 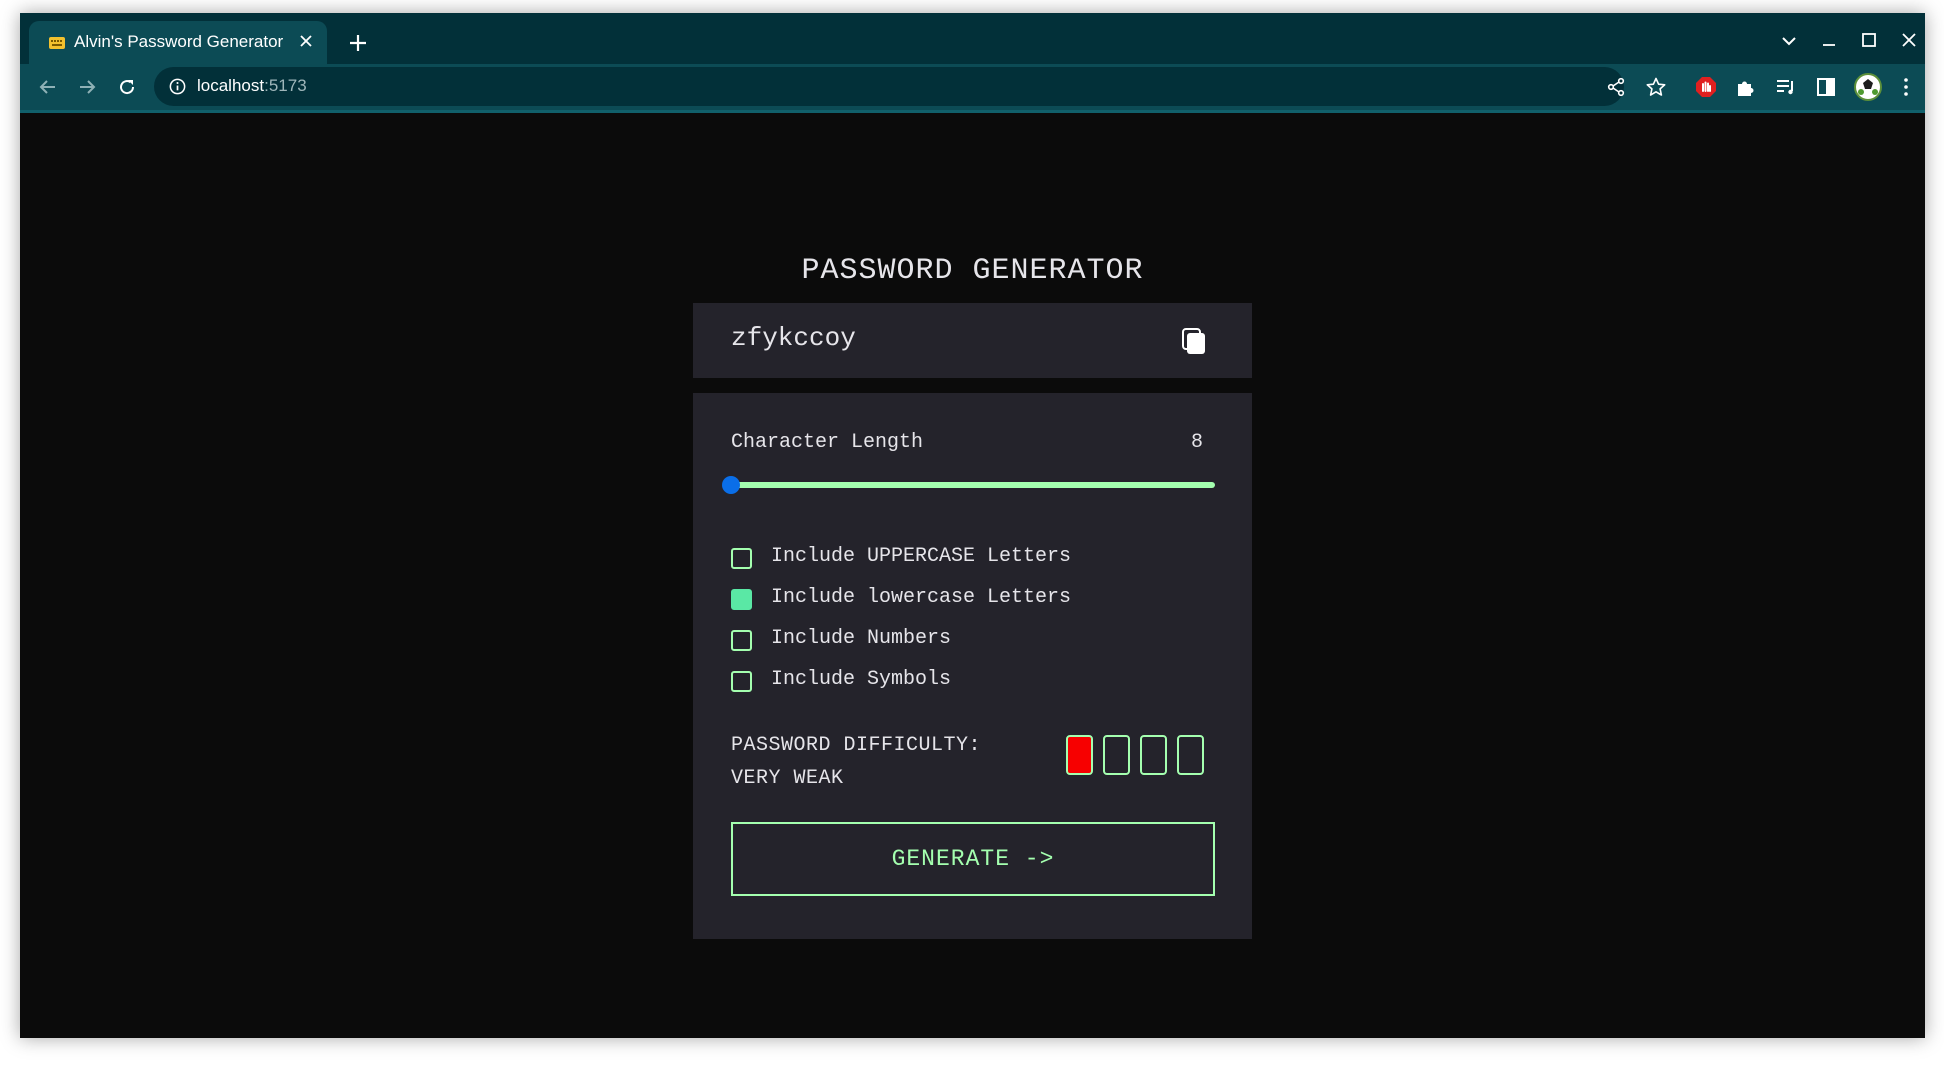 What do you see at coordinates (1906, 87) in the screenshot?
I see `kebab-menu-icon` at bounding box center [1906, 87].